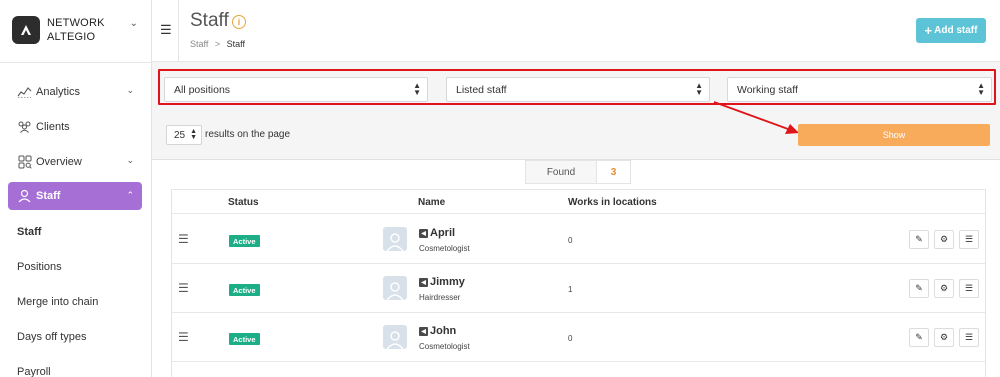  Describe the element at coordinates (58, 91) in the screenshot. I see `sidebar-item-label: Analytics` at that location.